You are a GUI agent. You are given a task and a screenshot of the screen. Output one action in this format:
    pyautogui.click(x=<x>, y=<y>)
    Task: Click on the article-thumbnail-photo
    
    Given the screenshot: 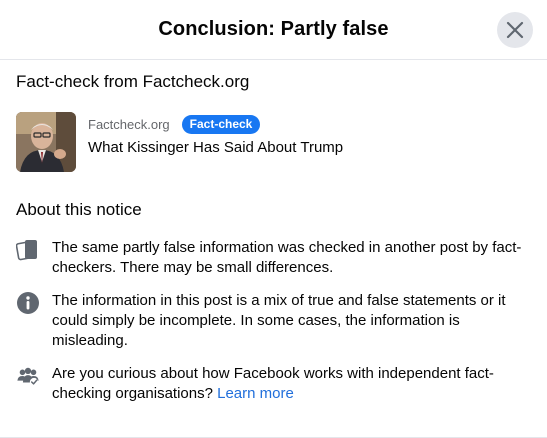 What is the action you would take?
    pyautogui.click(x=46, y=142)
    